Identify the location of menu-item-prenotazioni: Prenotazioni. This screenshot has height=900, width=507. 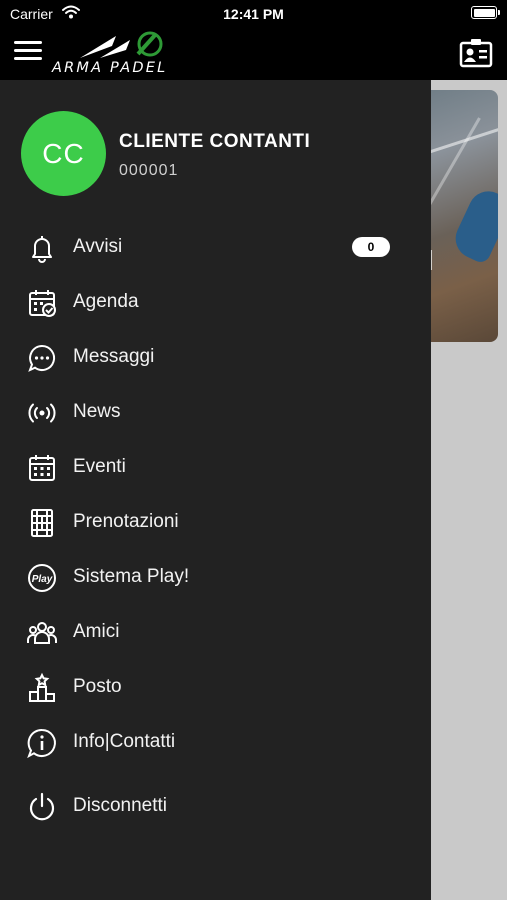
(215, 522).